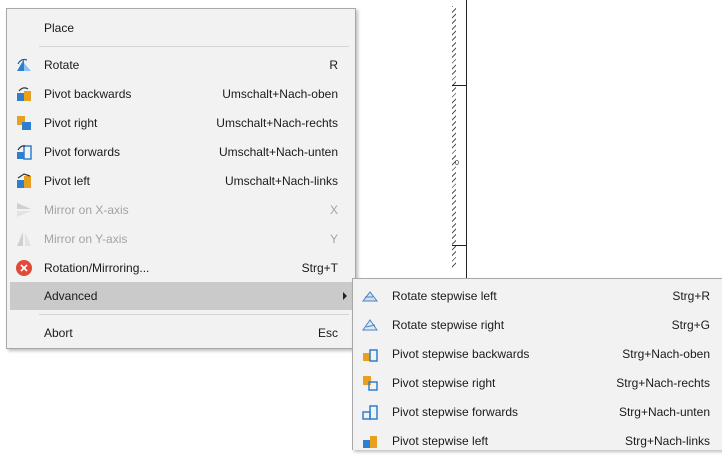 The width and height of the screenshot is (722, 455). Describe the element at coordinates (67, 181) in the screenshot. I see `menu-item-label: Pivot left` at that location.